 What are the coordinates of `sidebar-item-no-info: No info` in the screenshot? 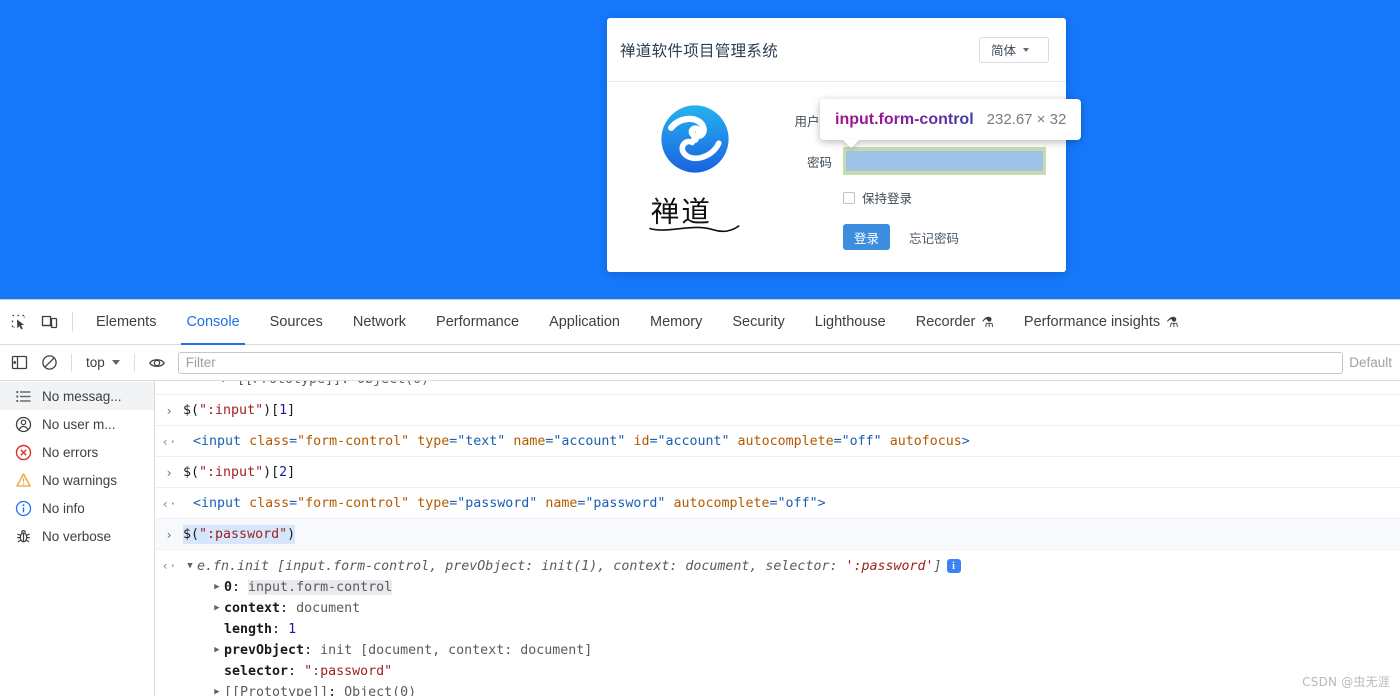 It's located at (77, 508).